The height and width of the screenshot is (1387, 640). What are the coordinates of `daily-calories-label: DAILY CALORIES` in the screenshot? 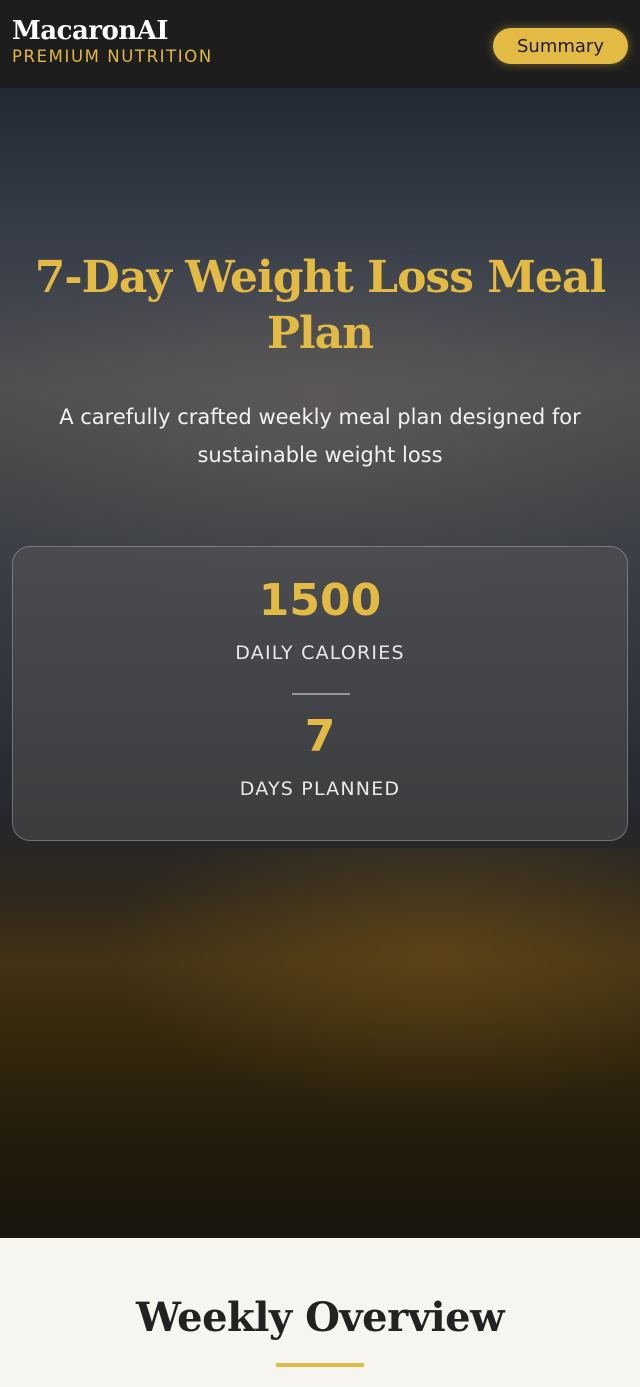 It's located at (320, 653).